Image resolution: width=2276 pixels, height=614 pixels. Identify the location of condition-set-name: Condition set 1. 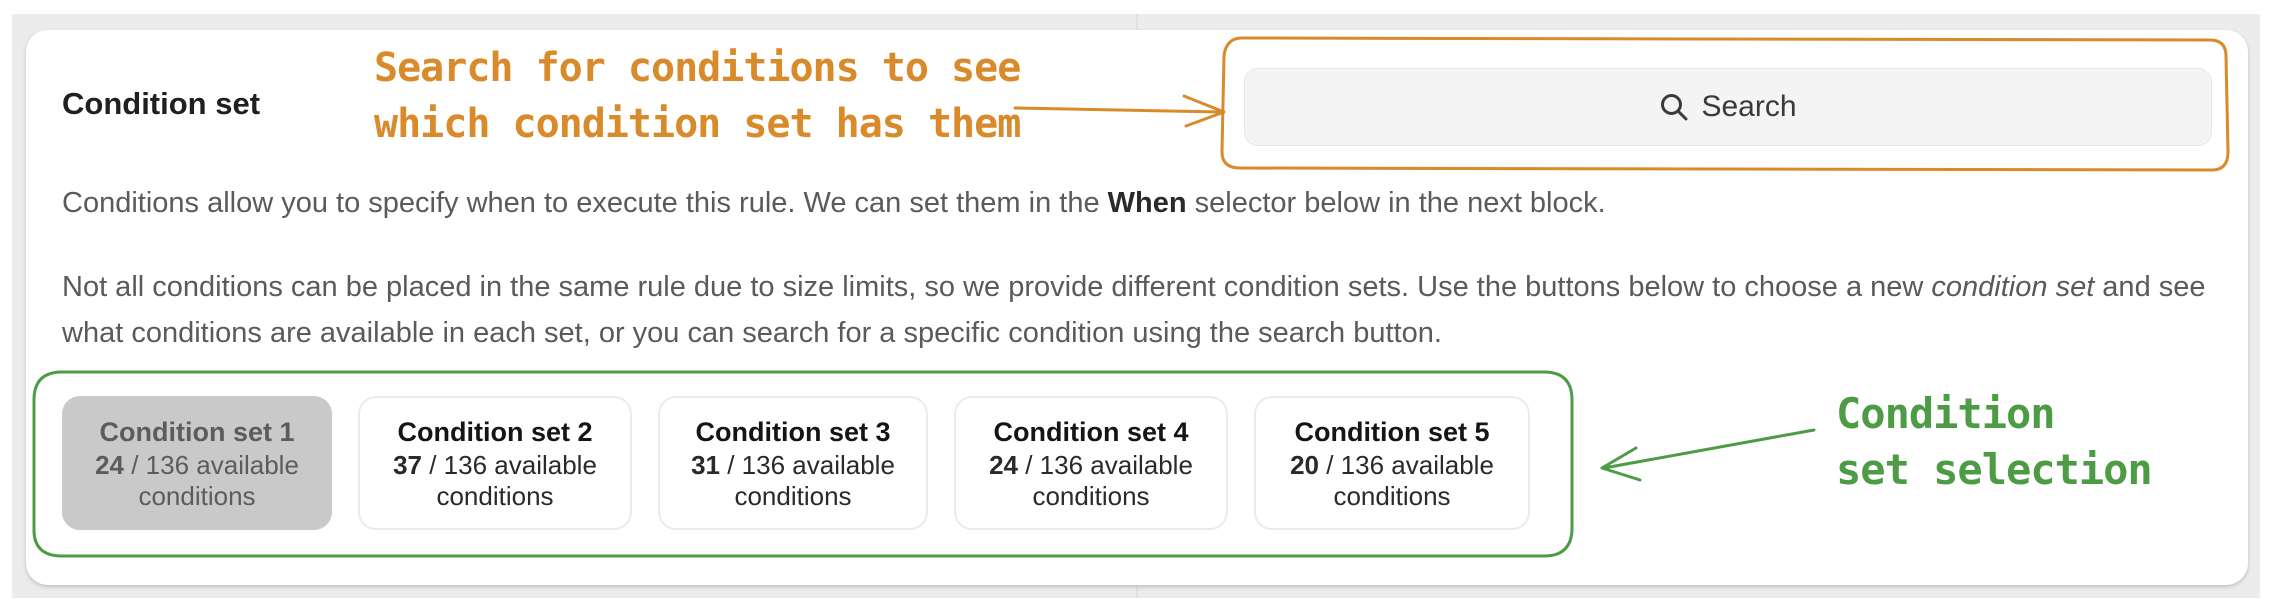
(197, 432).